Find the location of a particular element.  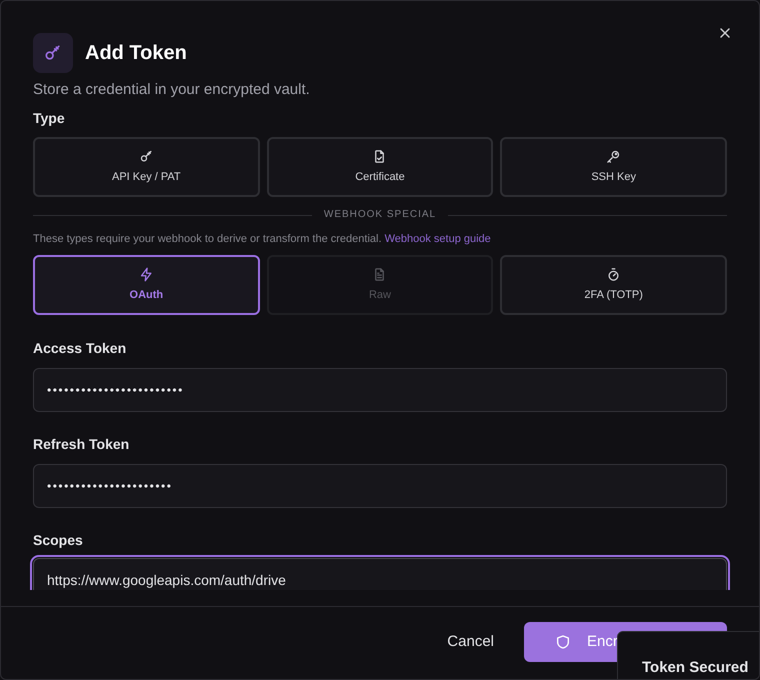

cancel-button: Cancel is located at coordinates (470, 642).